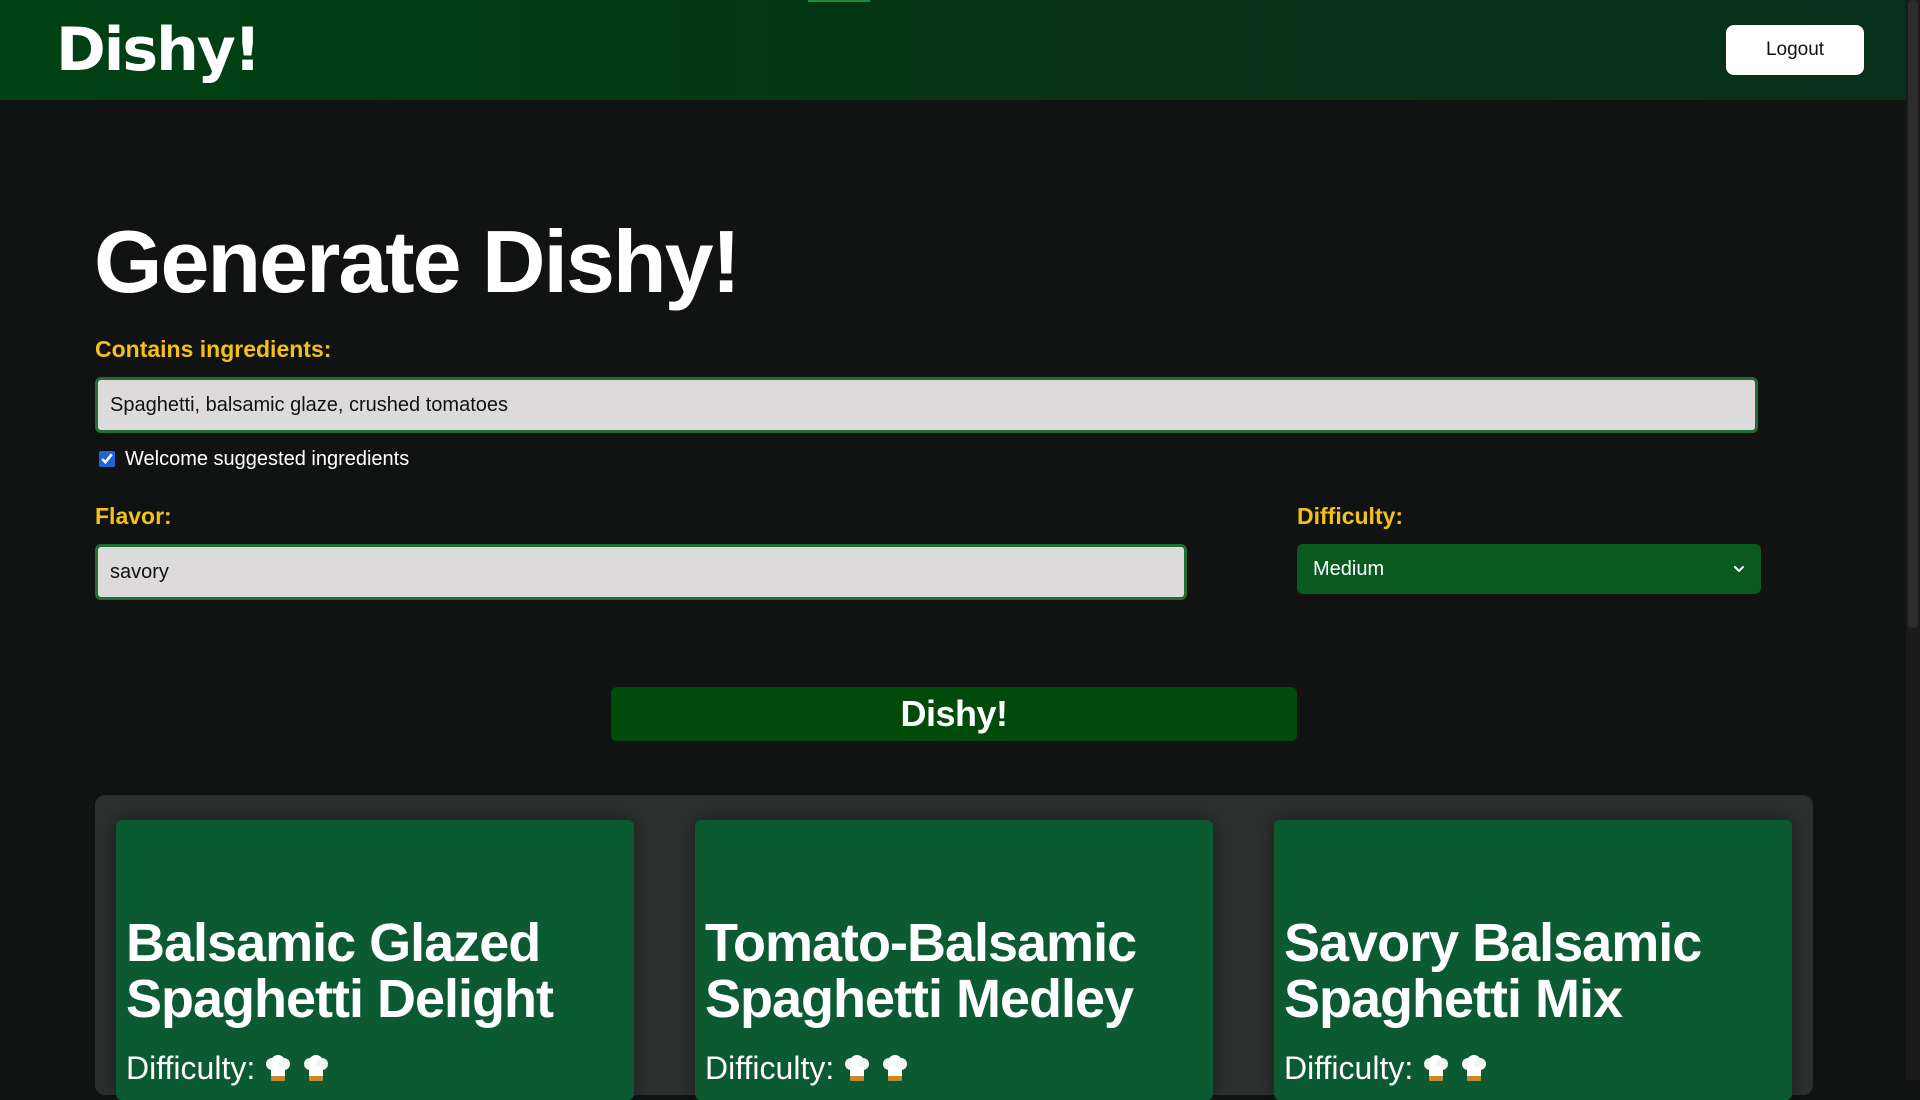 The image size is (1920, 1100). I want to click on logout-button: Logout, so click(1795, 50).